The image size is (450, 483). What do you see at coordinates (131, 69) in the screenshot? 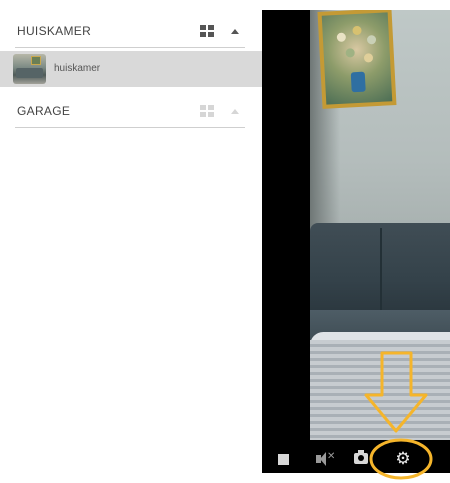
I see `camera-list-item-huiskamer: huiskamer` at bounding box center [131, 69].